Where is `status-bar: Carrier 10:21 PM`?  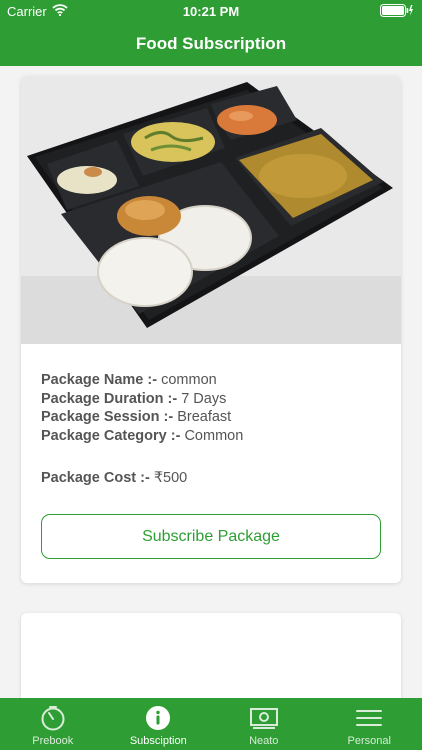 status-bar: Carrier 10:21 PM is located at coordinates (211, 11).